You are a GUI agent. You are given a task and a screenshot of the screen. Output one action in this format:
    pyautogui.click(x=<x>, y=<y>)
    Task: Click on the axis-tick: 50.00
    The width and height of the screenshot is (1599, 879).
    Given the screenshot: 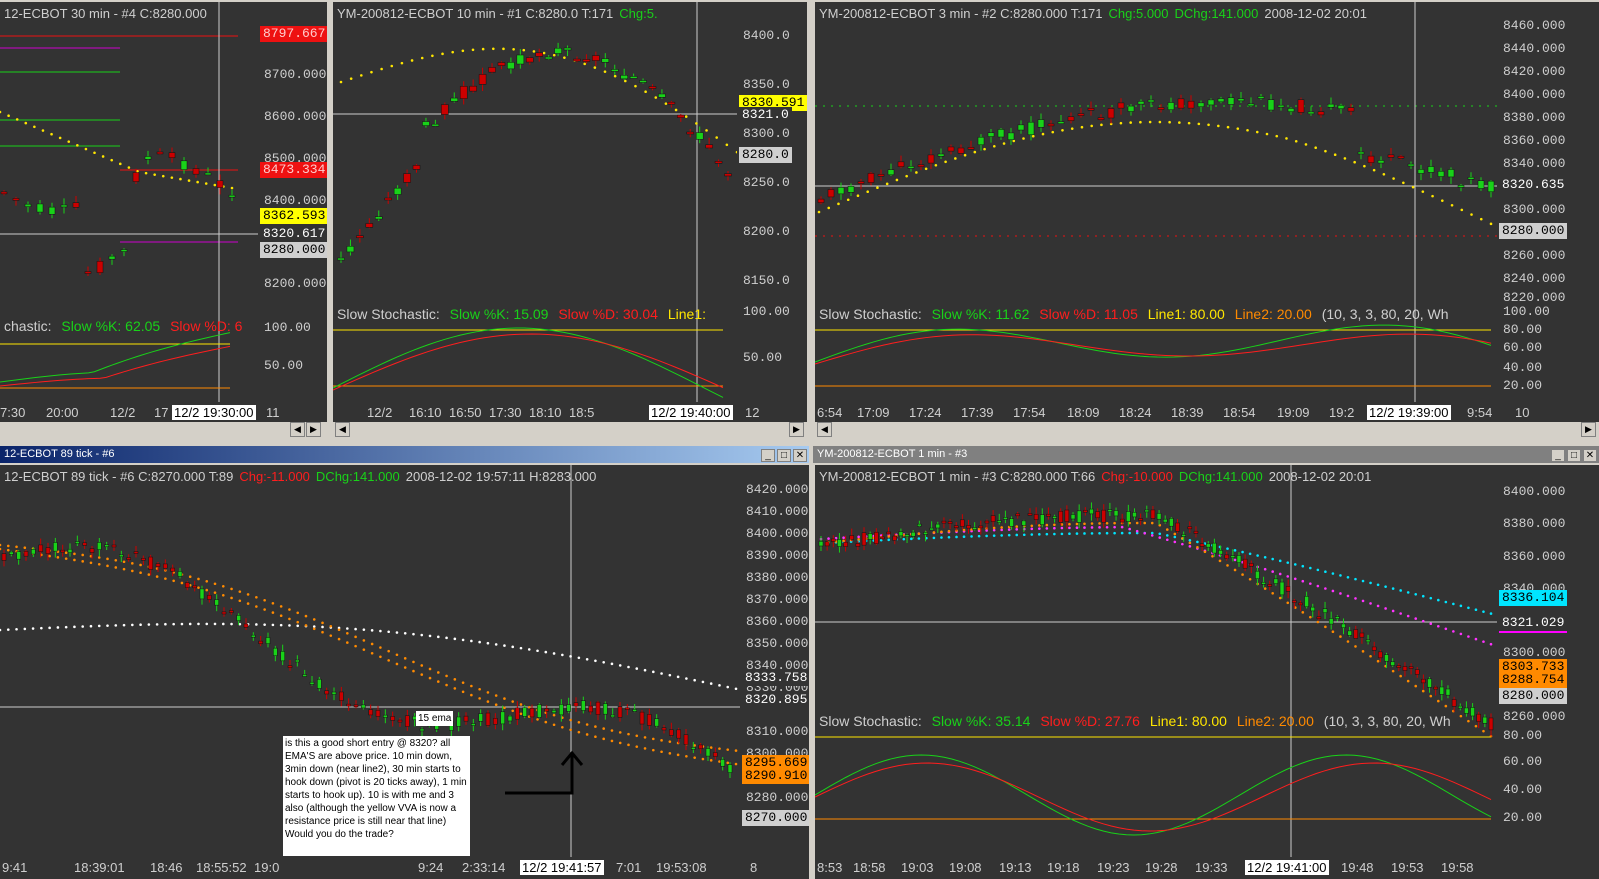 What is the action you would take?
    pyautogui.click(x=284, y=365)
    